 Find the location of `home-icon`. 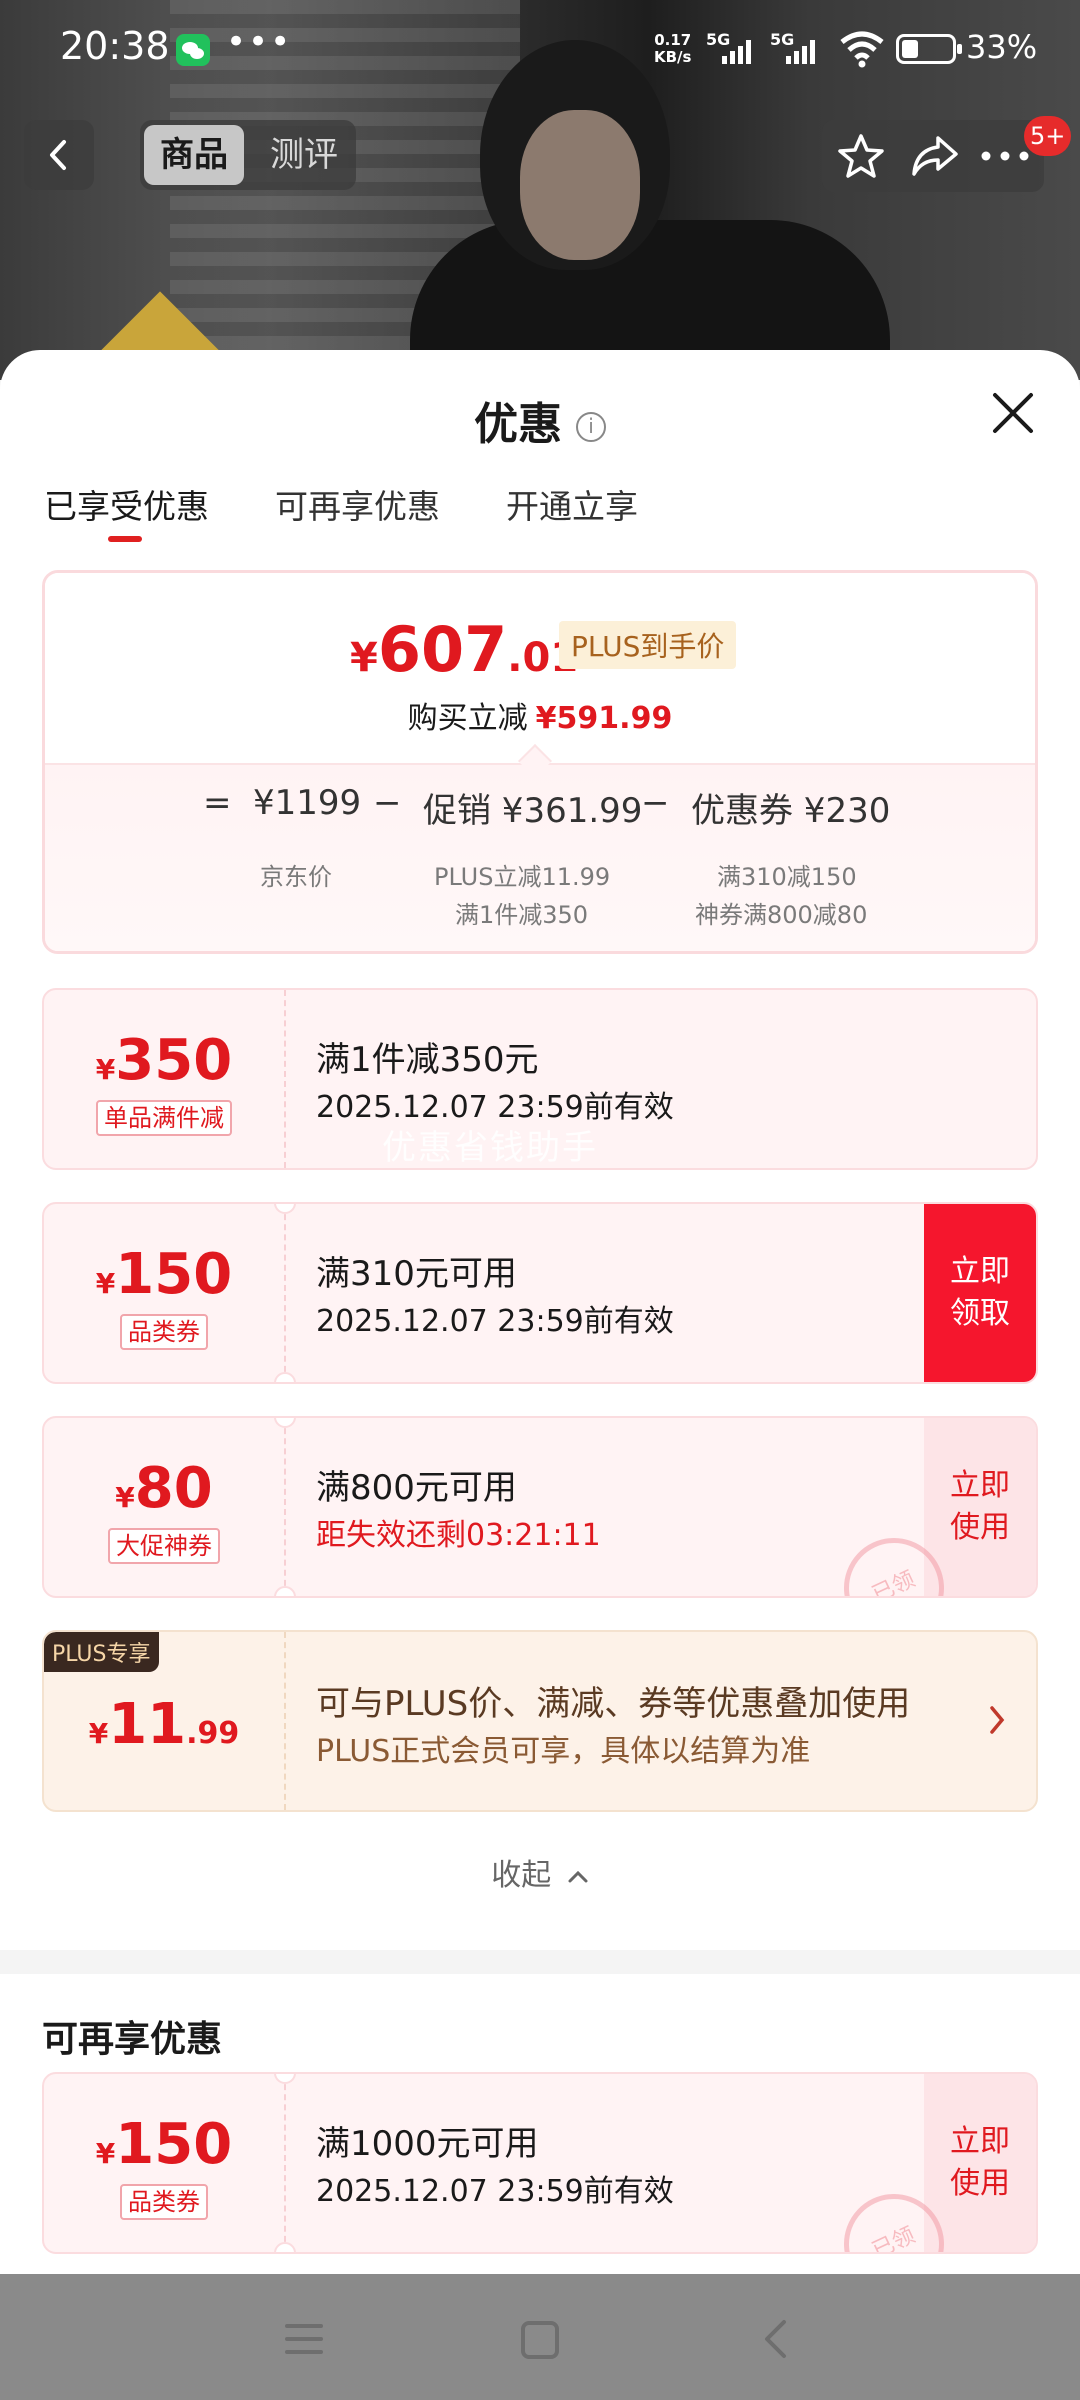

home-icon is located at coordinates (540, 2340).